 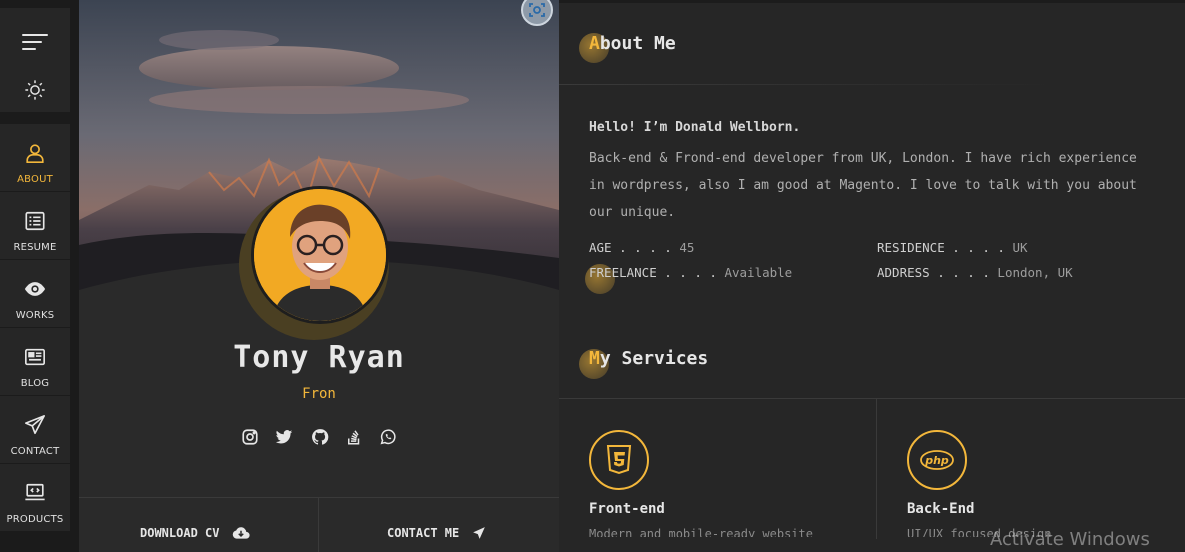 What do you see at coordinates (284, 437) in the screenshot?
I see `twitter-icon` at bounding box center [284, 437].